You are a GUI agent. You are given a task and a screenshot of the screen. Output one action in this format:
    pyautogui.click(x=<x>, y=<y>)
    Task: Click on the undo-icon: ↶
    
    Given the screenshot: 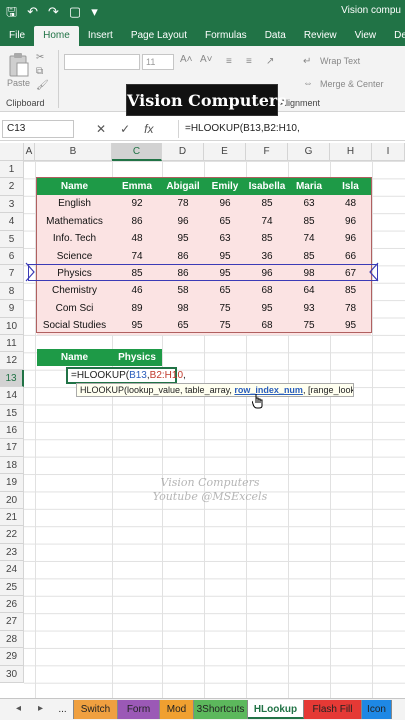 What is the action you would take?
    pyautogui.click(x=32, y=12)
    